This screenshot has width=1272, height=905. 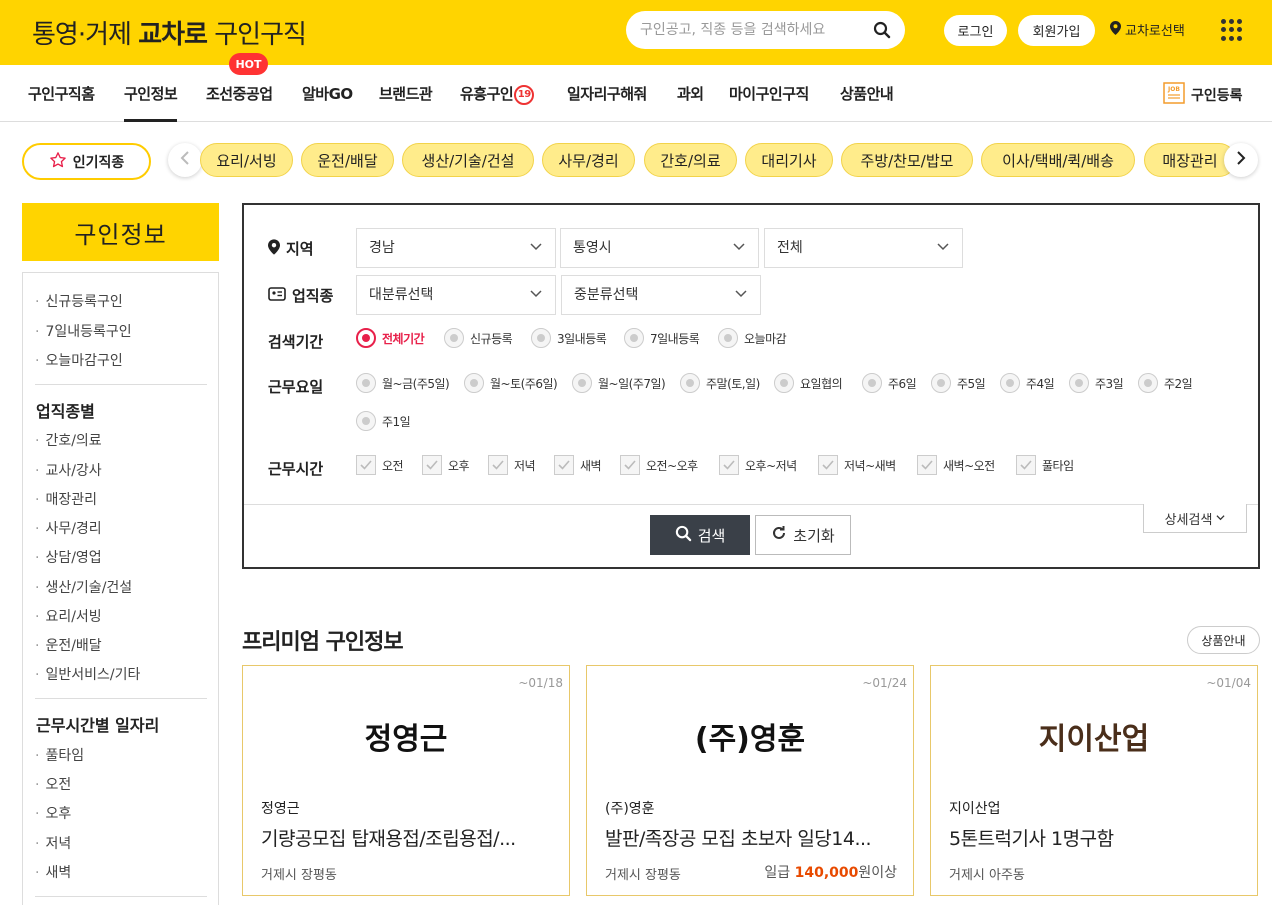 What do you see at coordinates (406, 739) in the screenshot?
I see `company-logo: 정영근` at bounding box center [406, 739].